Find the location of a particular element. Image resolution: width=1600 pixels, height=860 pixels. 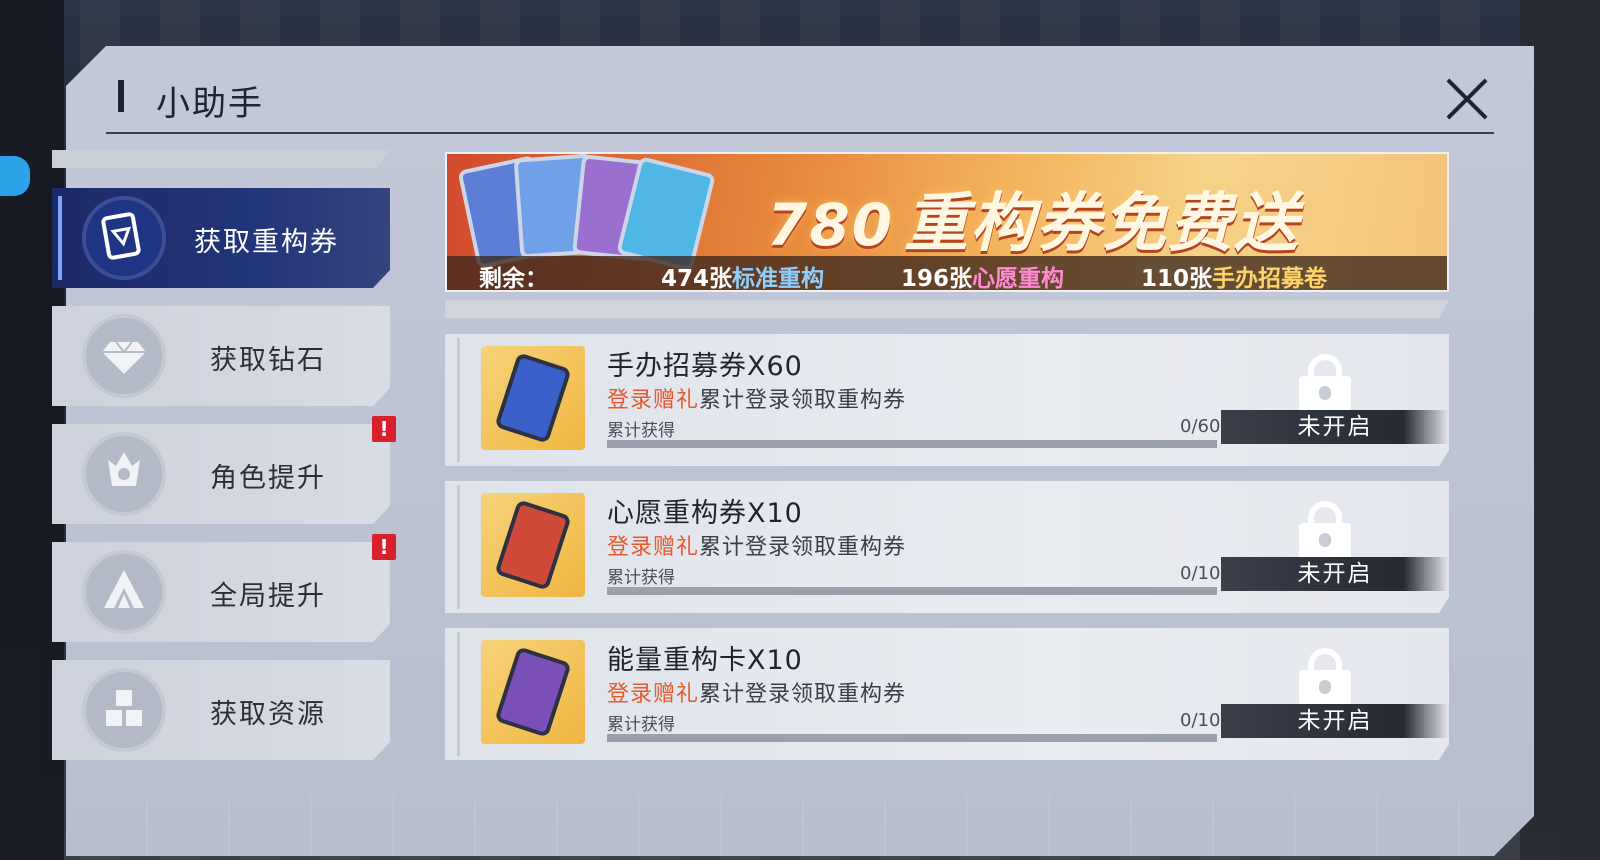

sidebar-item-label: 获取重构券 is located at coordinates (266, 242).